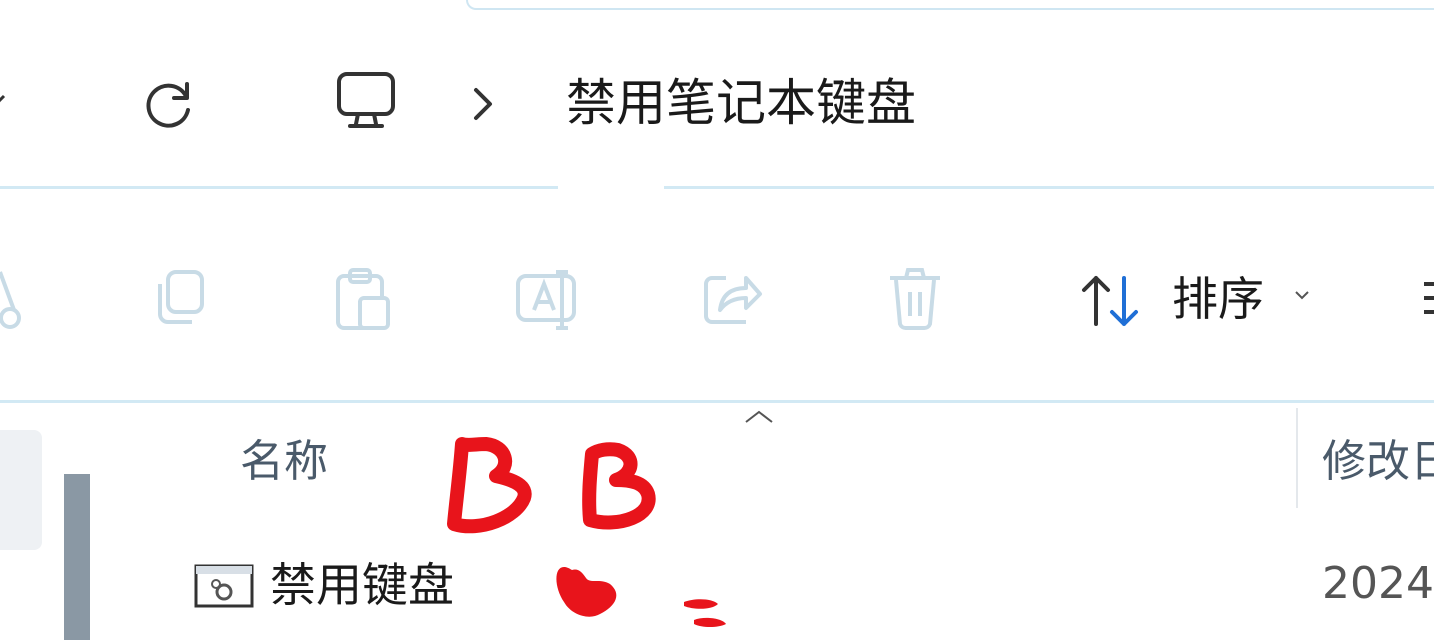 The height and width of the screenshot is (644, 1434). What do you see at coordinates (741, 103) in the screenshot?
I see `breadcrumb-current: 禁用笔记本键盘` at bounding box center [741, 103].